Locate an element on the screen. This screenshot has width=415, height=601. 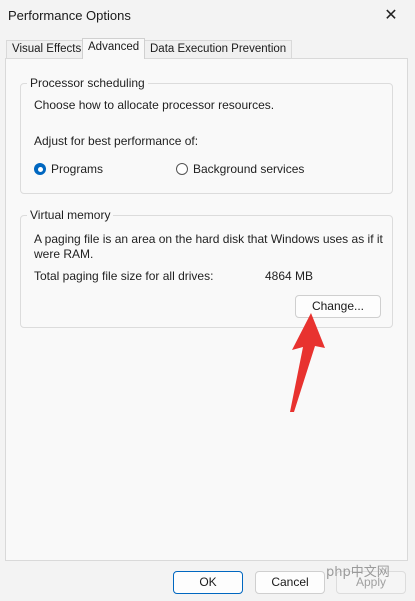
adjust-label: Adjust for best performance of: is located at coordinates (116, 141).